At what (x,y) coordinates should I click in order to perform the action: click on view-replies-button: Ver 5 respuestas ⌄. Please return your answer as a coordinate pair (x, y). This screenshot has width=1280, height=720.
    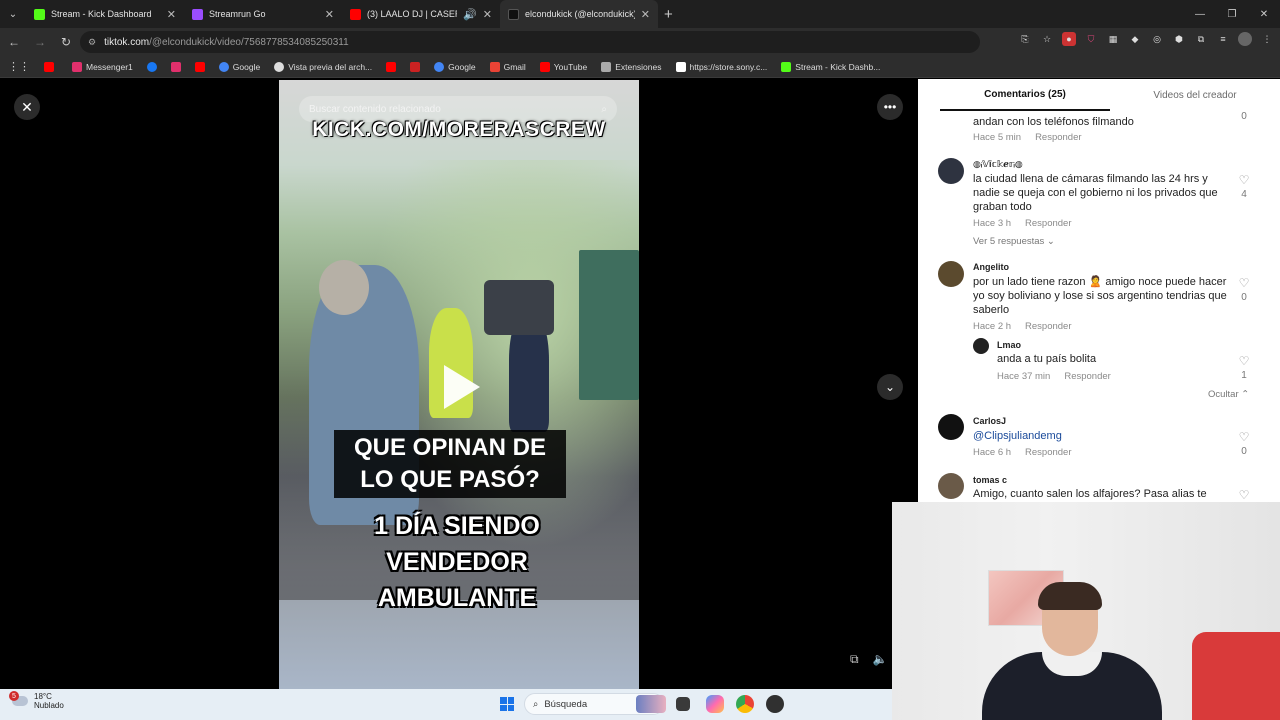
    Looking at the image, I should click on (1014, 241).